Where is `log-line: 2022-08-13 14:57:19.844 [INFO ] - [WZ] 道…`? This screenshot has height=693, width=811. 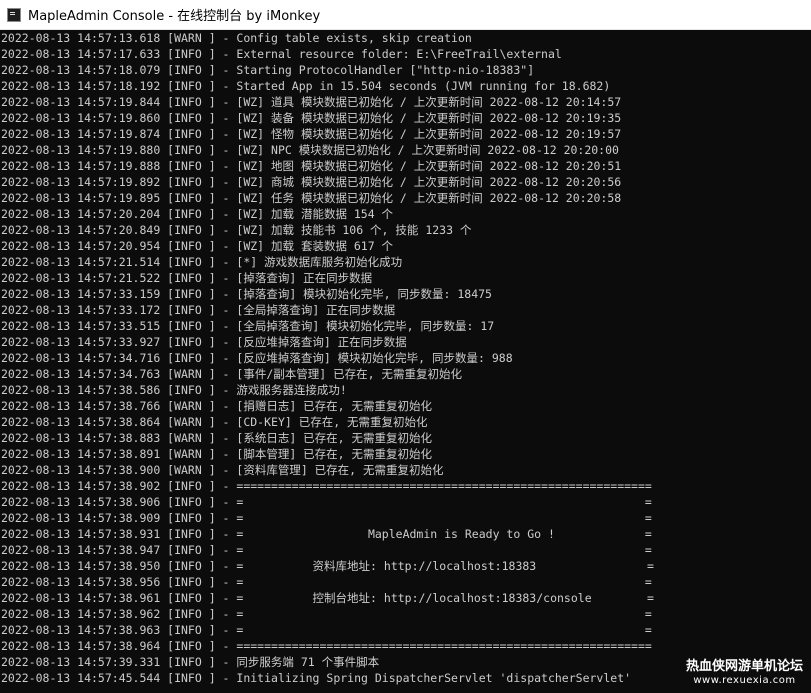 log-line: 2022-08-13 14:57:19.844 [INFO ] - [WZ] 道… is located at coordinates (311, 102).